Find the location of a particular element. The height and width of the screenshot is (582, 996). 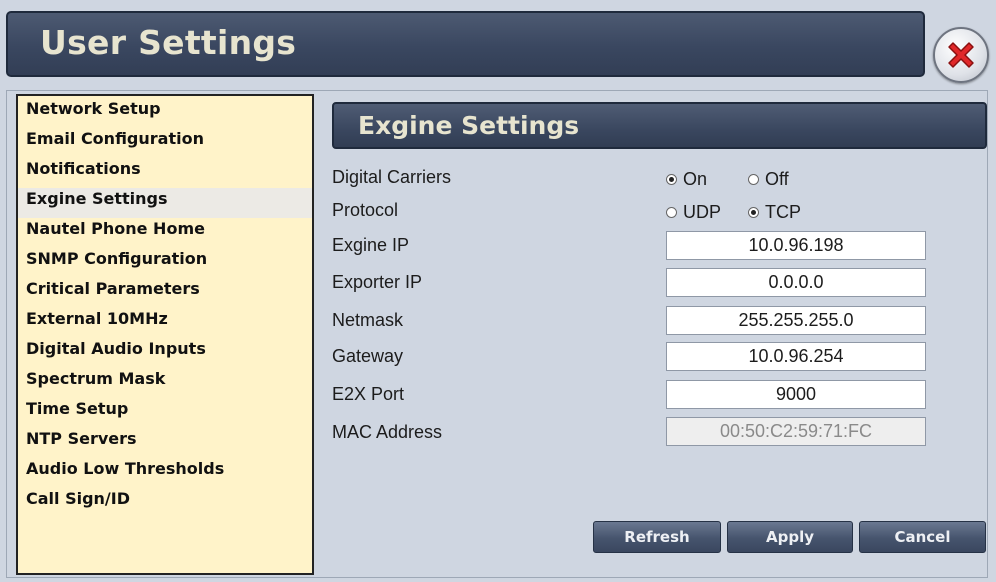

radio-label: On is located at coordinates (695, 179).